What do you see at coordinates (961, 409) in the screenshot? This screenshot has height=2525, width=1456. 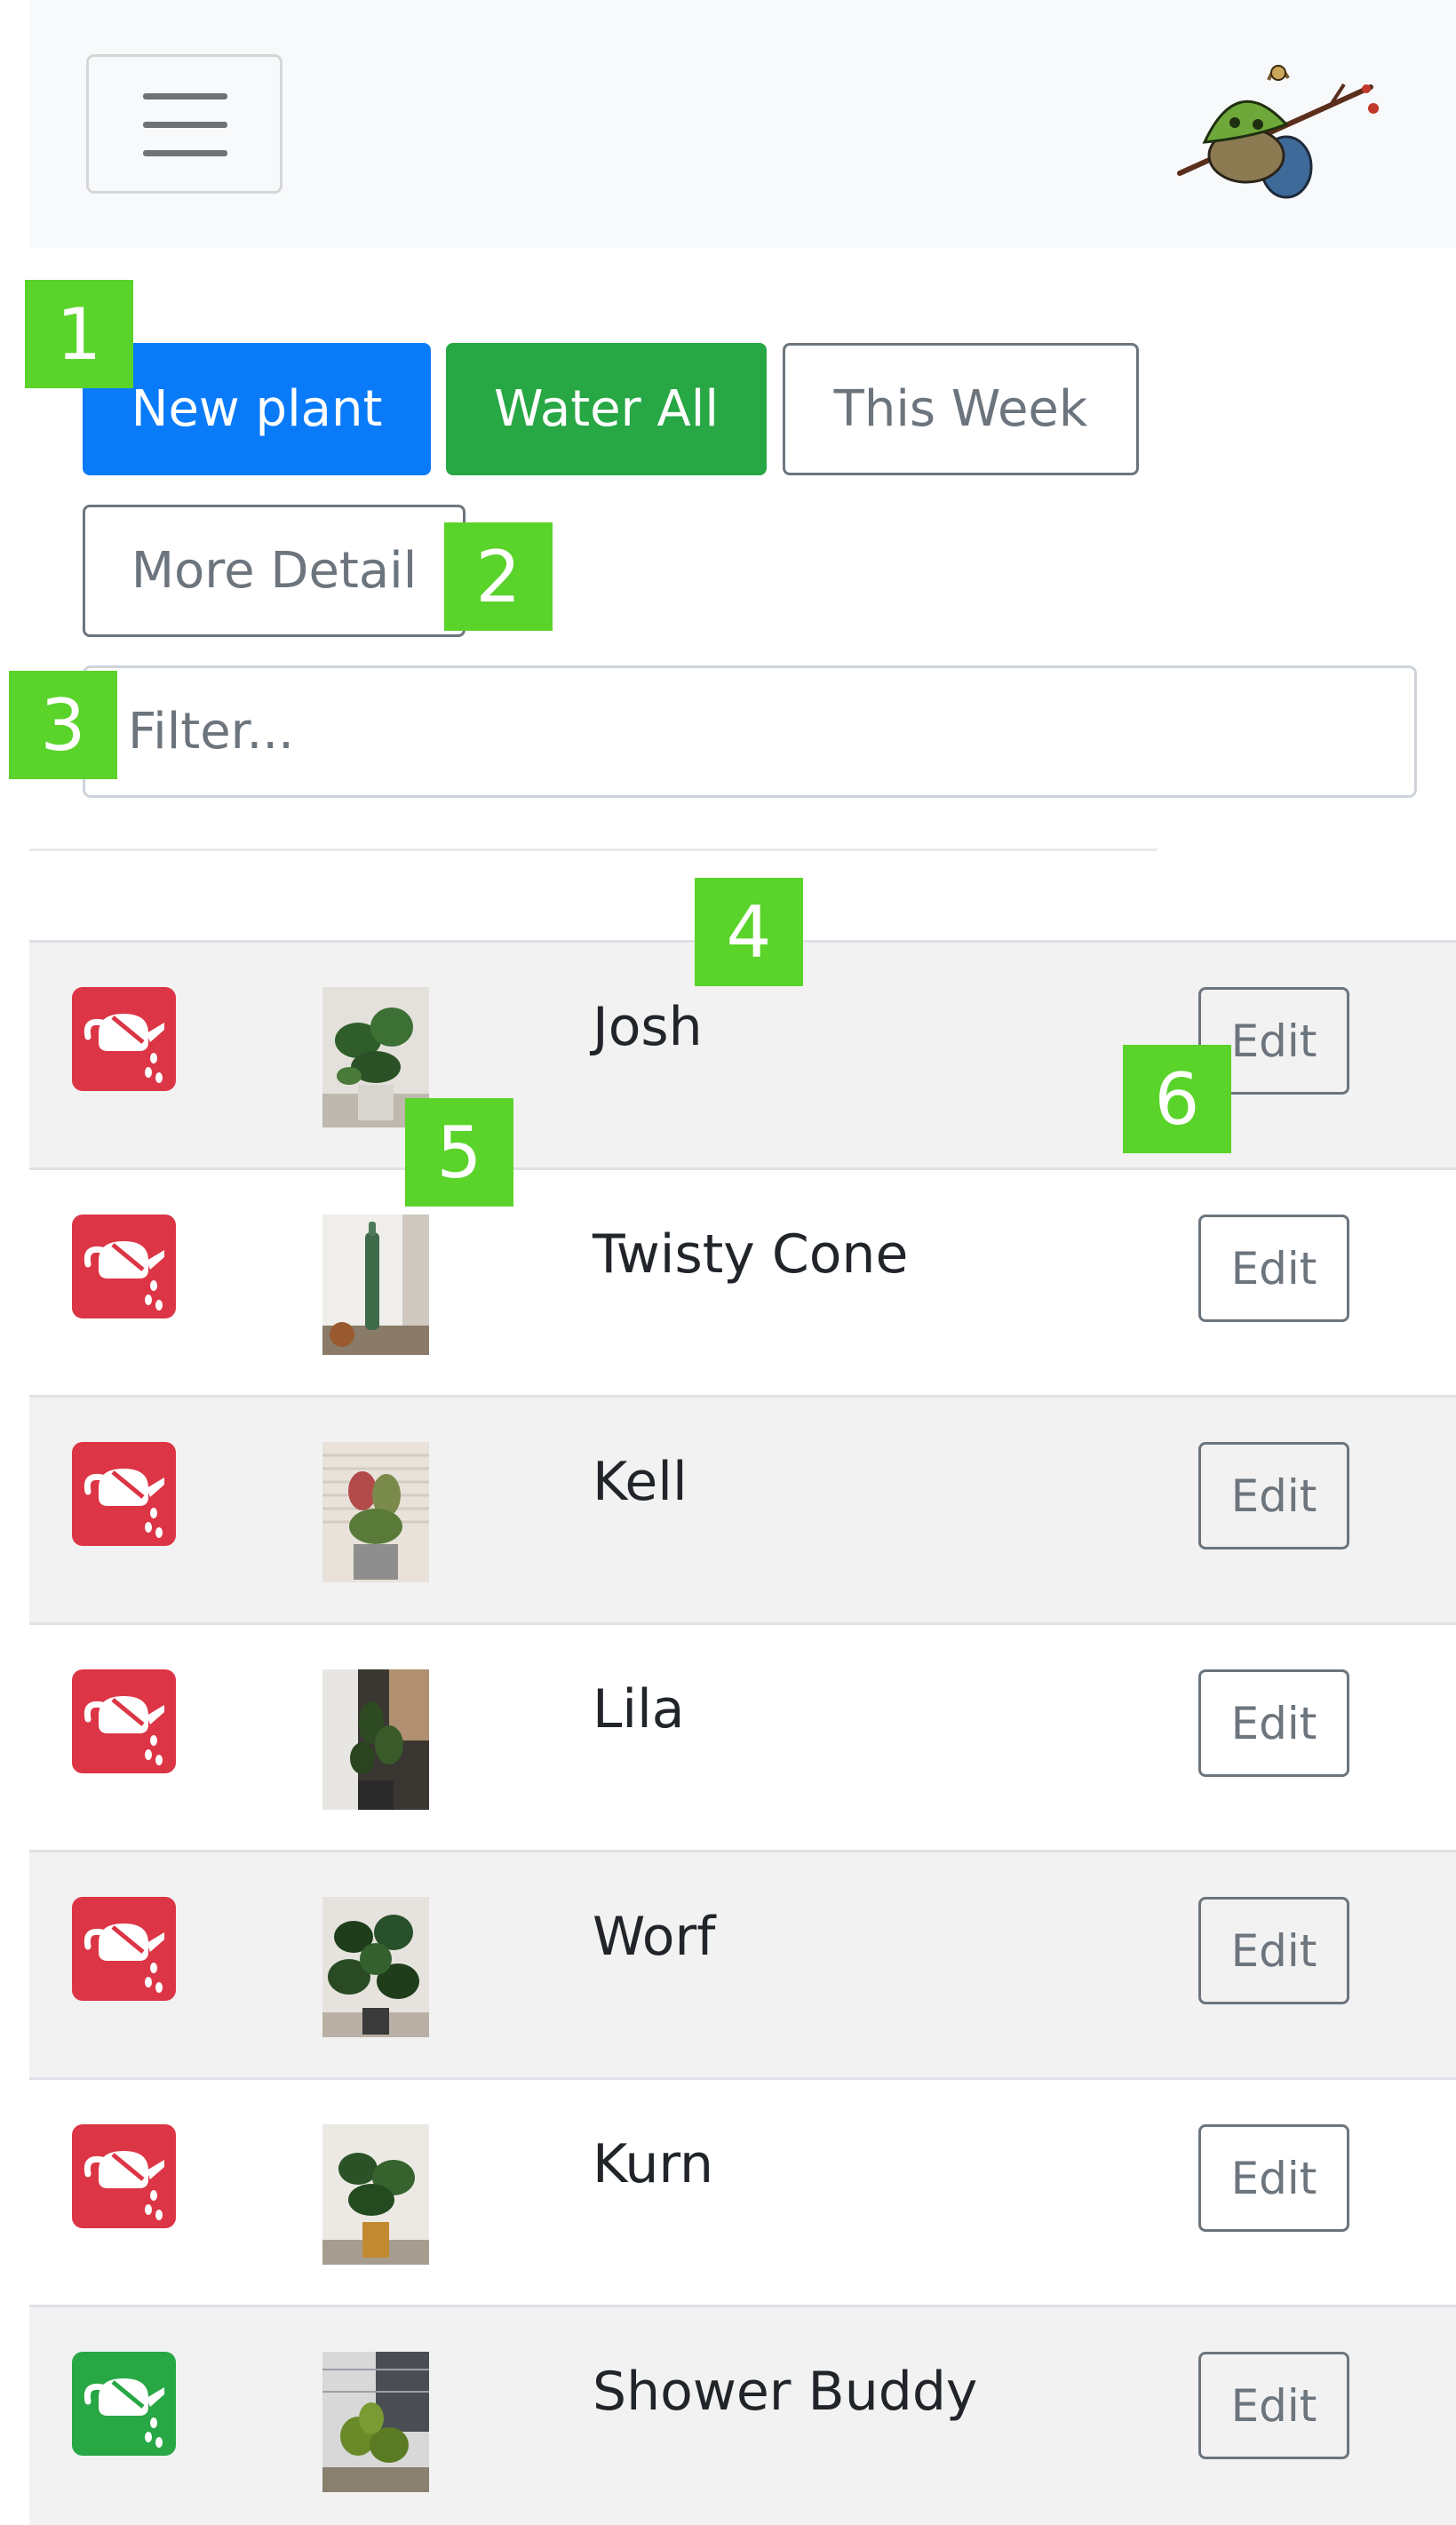 I see `this-week-button: This Week` at bounding box center [961, 409].